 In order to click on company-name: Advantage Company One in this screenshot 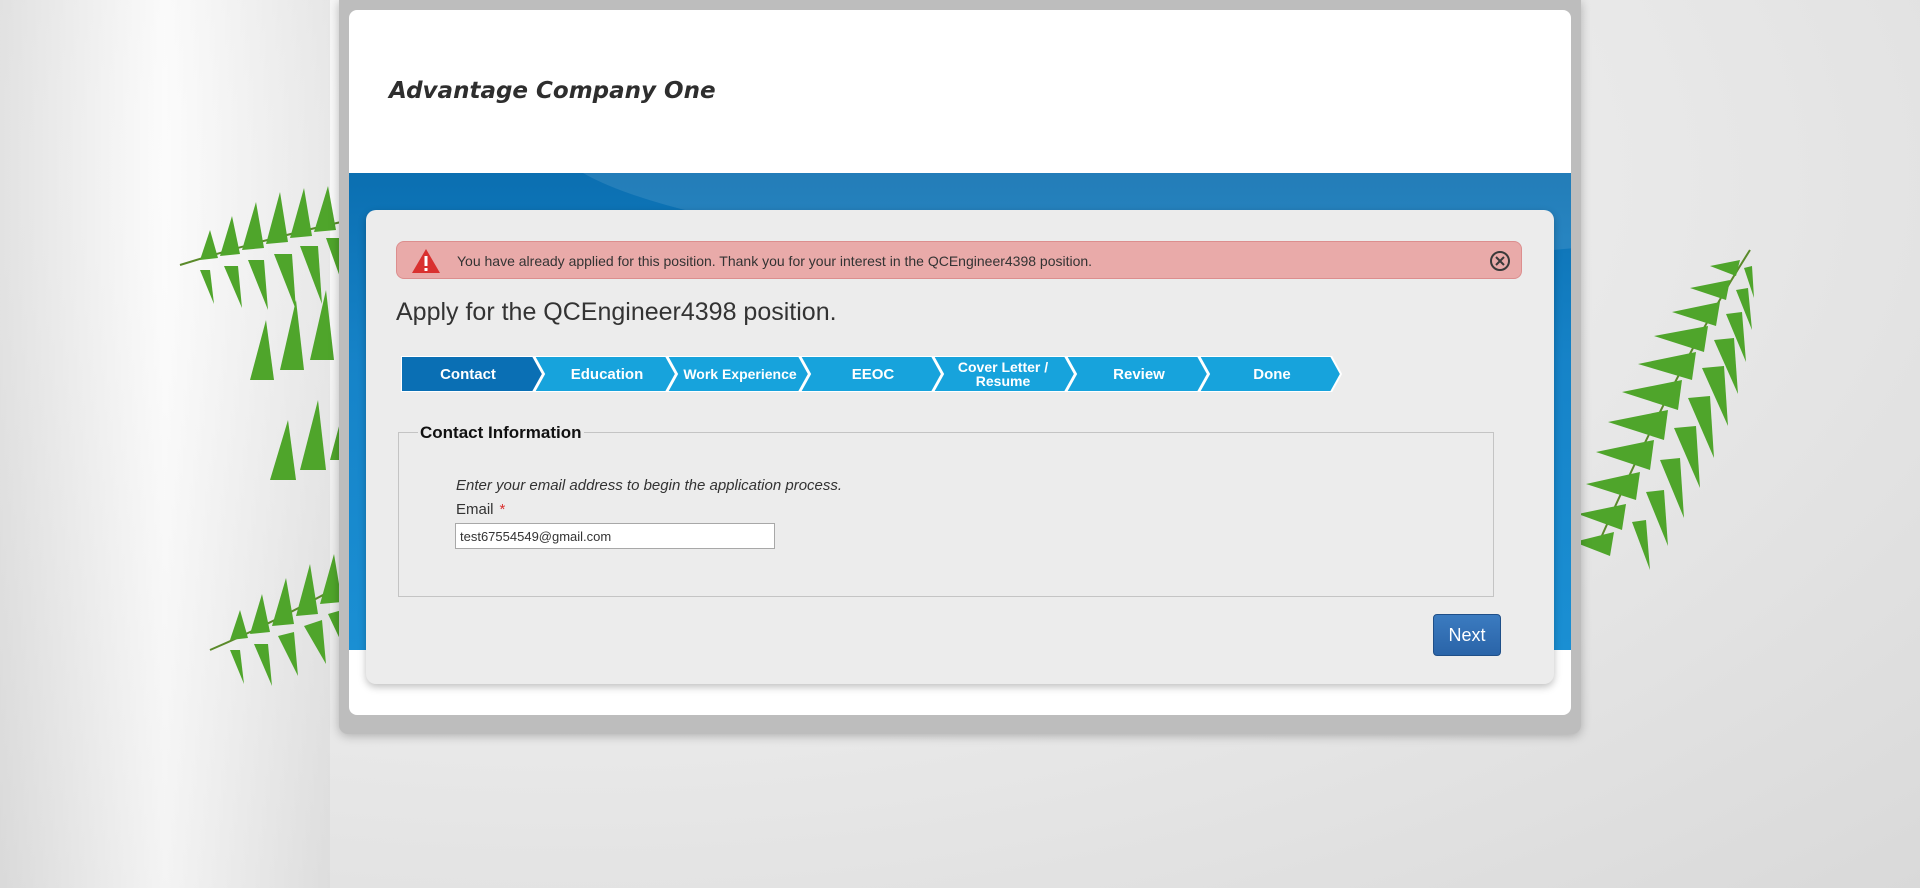, I will do `click(552, 91)`.